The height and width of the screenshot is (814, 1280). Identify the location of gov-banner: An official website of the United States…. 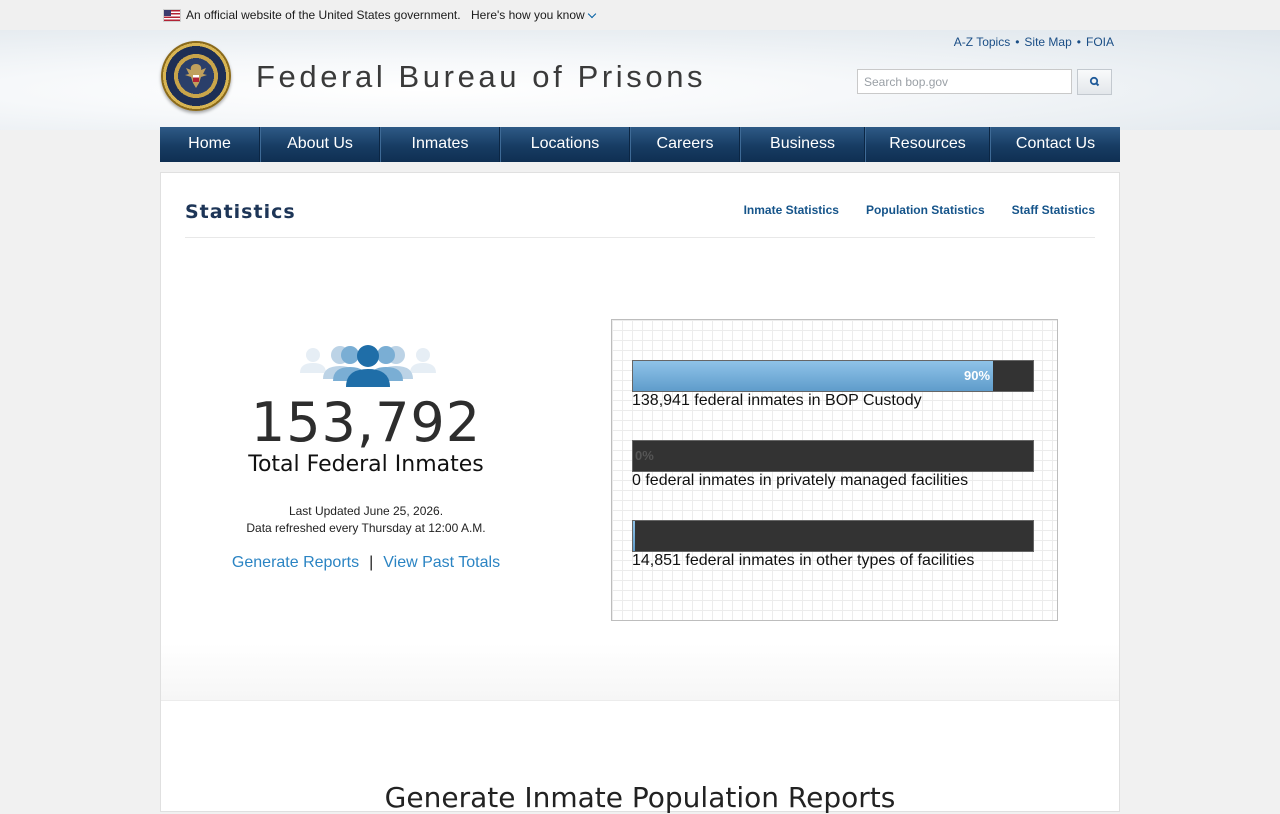
(640, 15).